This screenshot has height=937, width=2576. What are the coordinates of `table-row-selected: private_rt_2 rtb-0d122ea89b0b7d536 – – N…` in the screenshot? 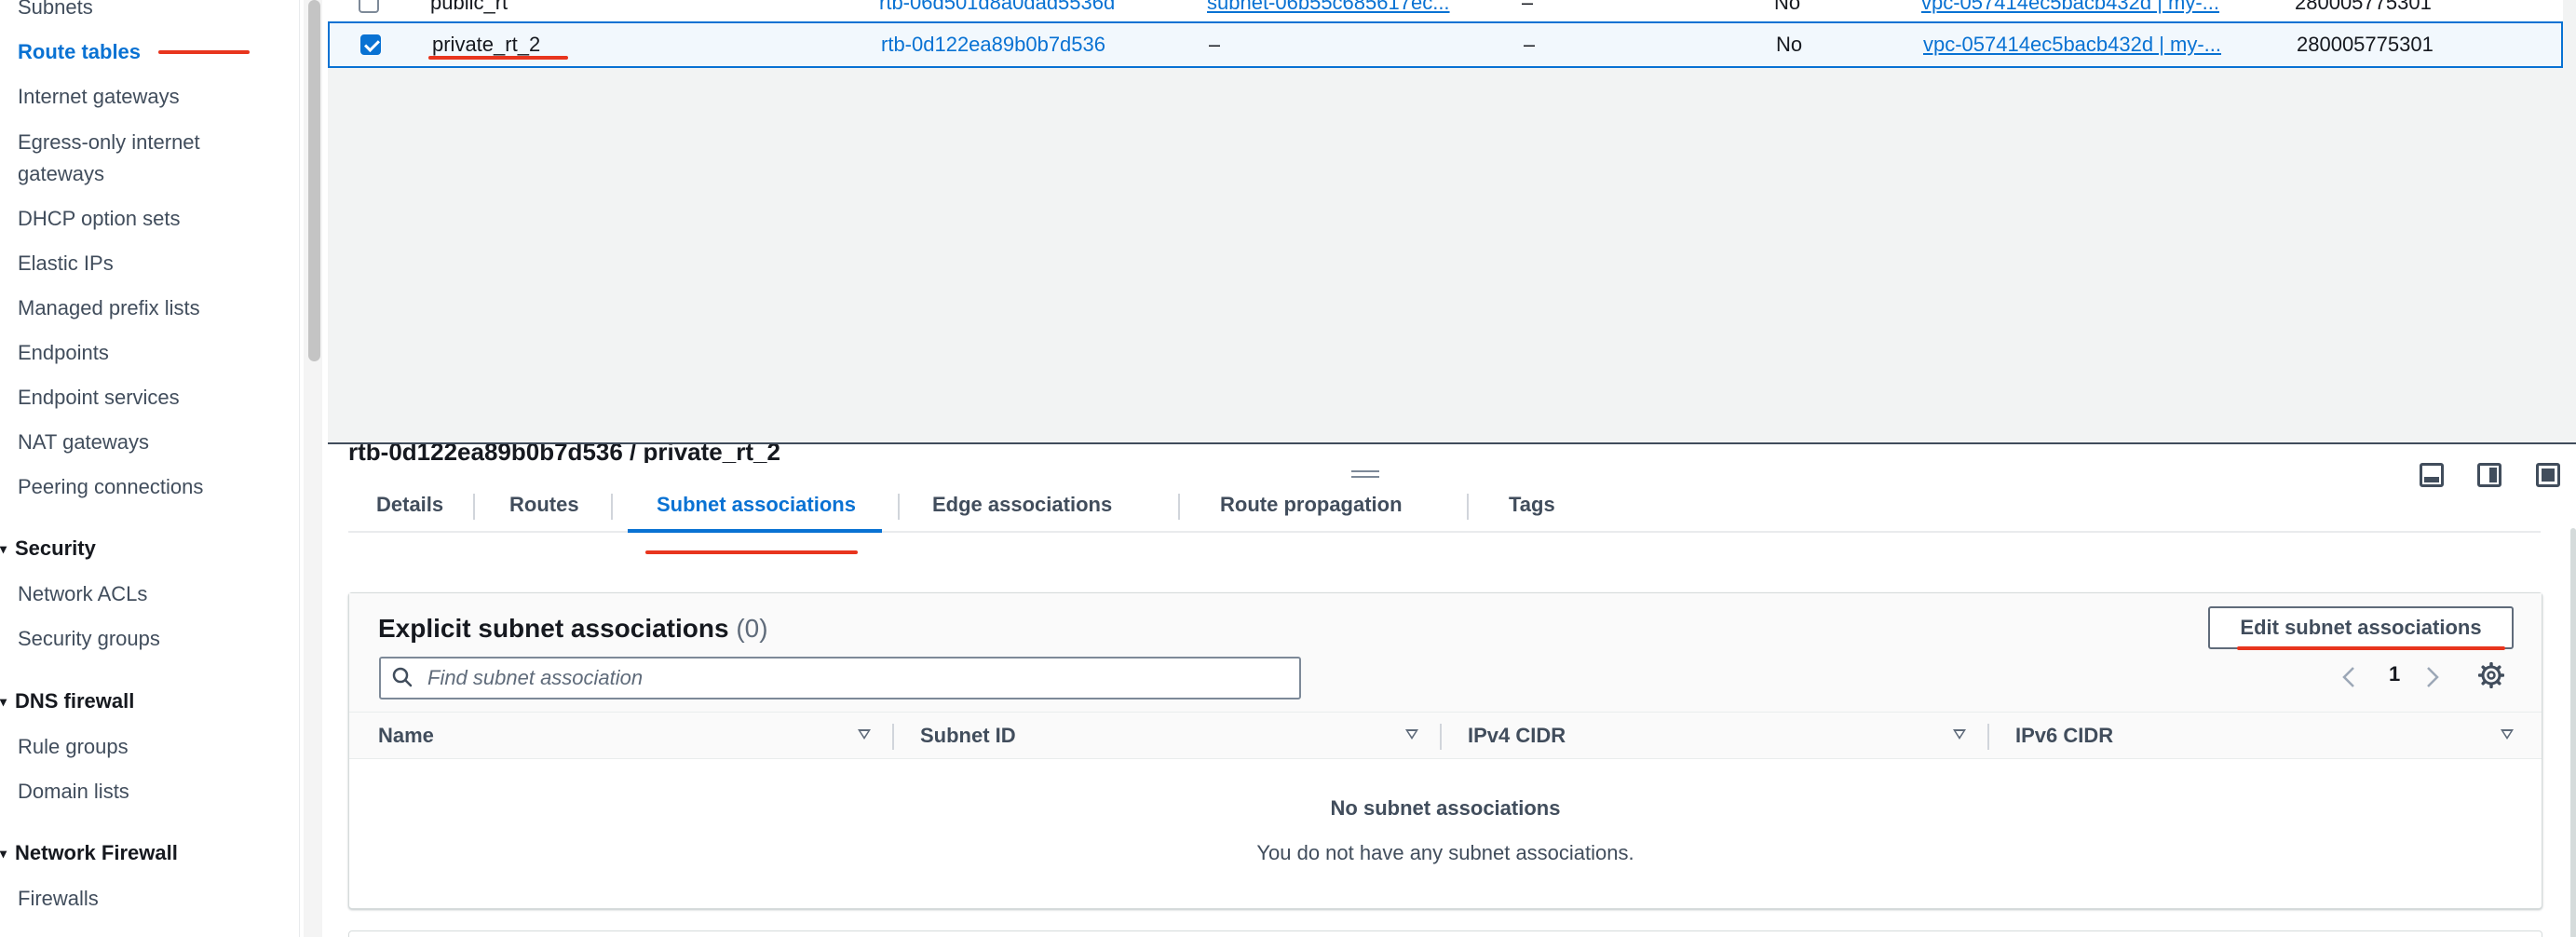 It's located at (1445, 44).